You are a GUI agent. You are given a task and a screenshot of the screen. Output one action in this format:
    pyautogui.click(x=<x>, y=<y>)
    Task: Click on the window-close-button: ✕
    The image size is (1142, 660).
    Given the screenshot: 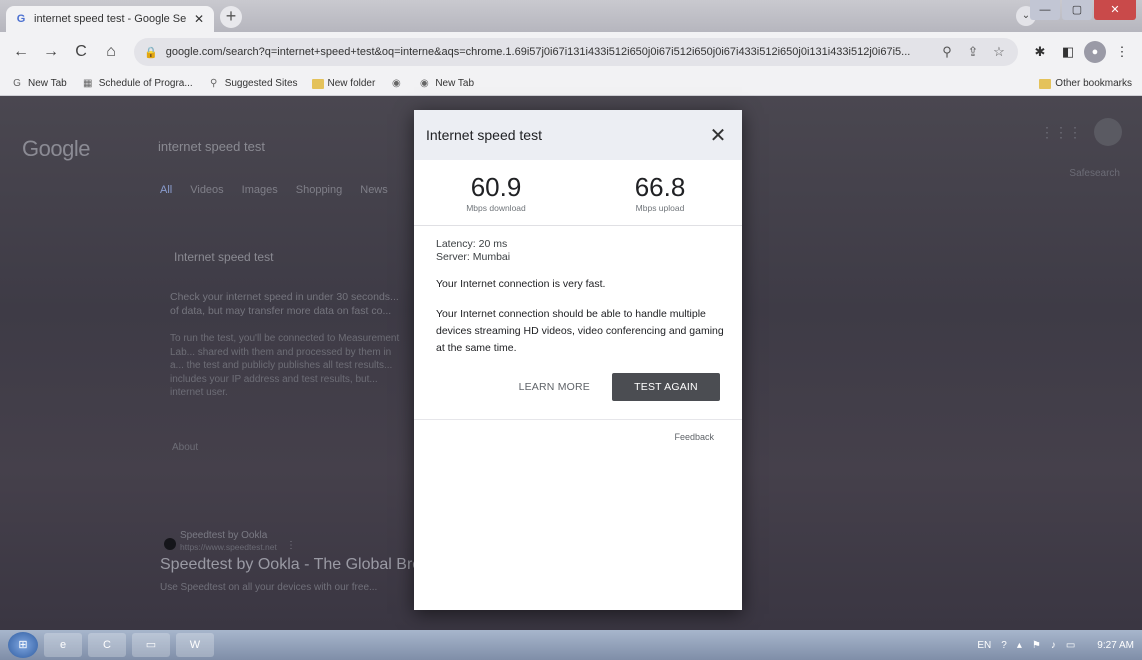 What is the action you would take?
    pyautogui.click(x=1115, y=10)
    